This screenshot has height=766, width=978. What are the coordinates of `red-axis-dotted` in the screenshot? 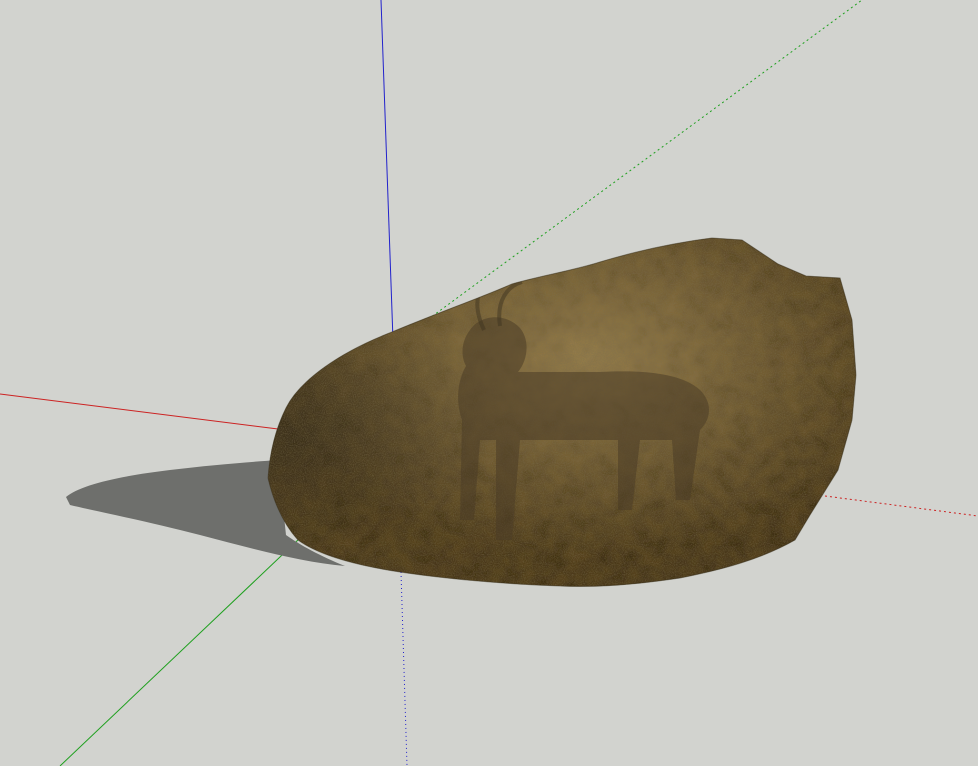 It's located at (901, 506).